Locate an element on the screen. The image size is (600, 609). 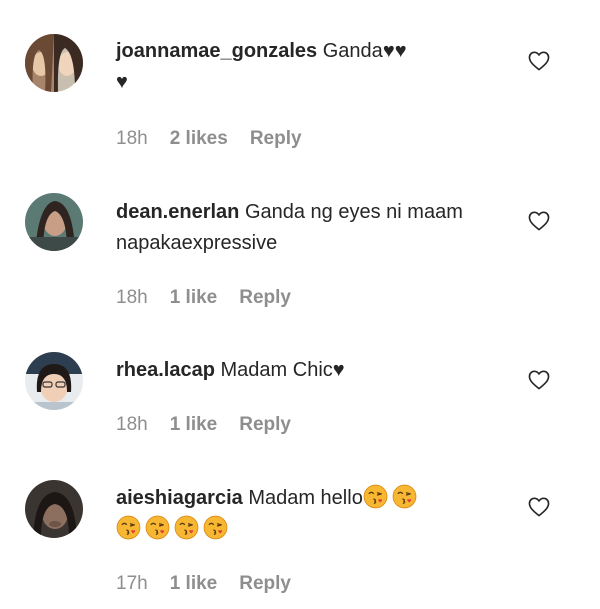
comment-body: Madam hello is located at coordinates (305, 498).